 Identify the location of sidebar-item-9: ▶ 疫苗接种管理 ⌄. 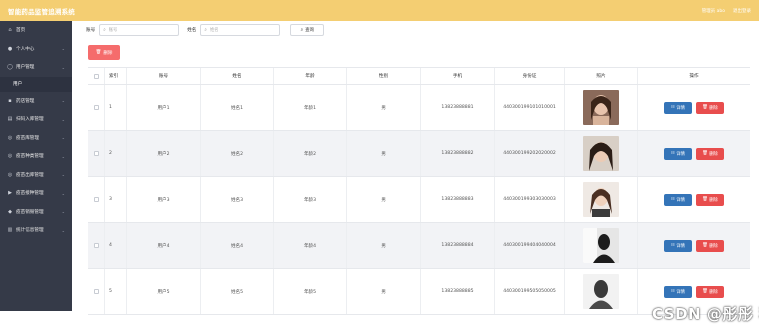
(36, 193).